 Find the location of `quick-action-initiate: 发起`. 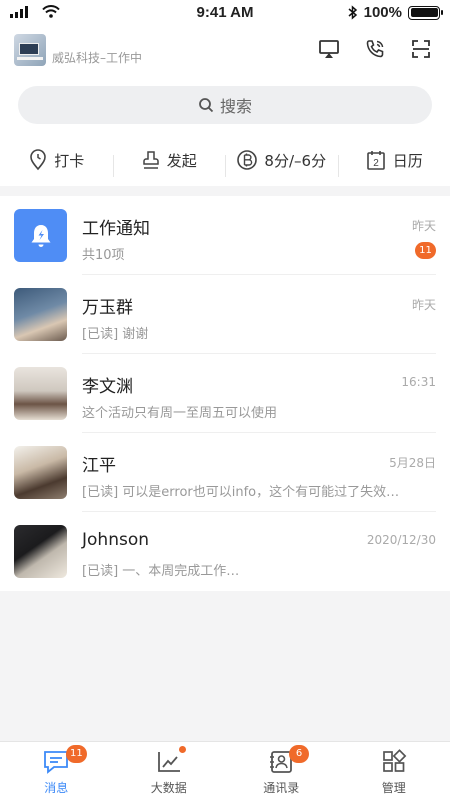

quick-action-initiate: 发起 is located at coordinates (169, 163).